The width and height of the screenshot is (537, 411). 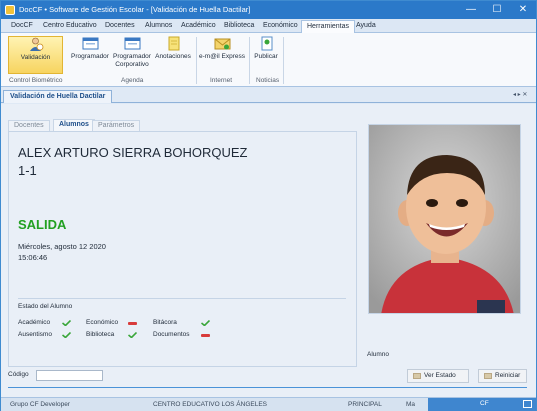 What do you see at coordinates (22, 26) in the screenshot?
I see `menu-tab-doccf: DocCF` at bounding box center [22, 26].